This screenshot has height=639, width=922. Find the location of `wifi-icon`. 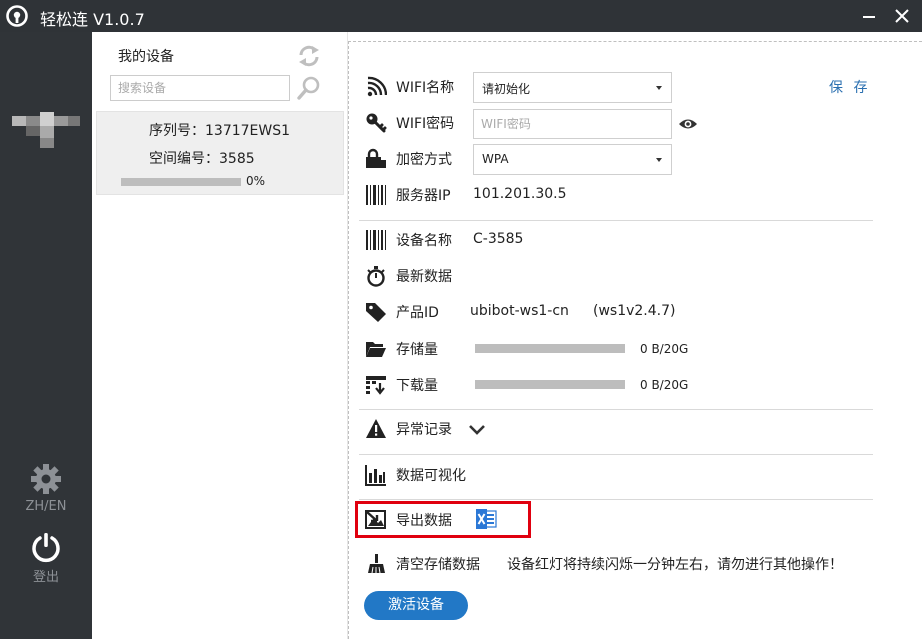

wifi-icon is located at coordinates (377, 86).